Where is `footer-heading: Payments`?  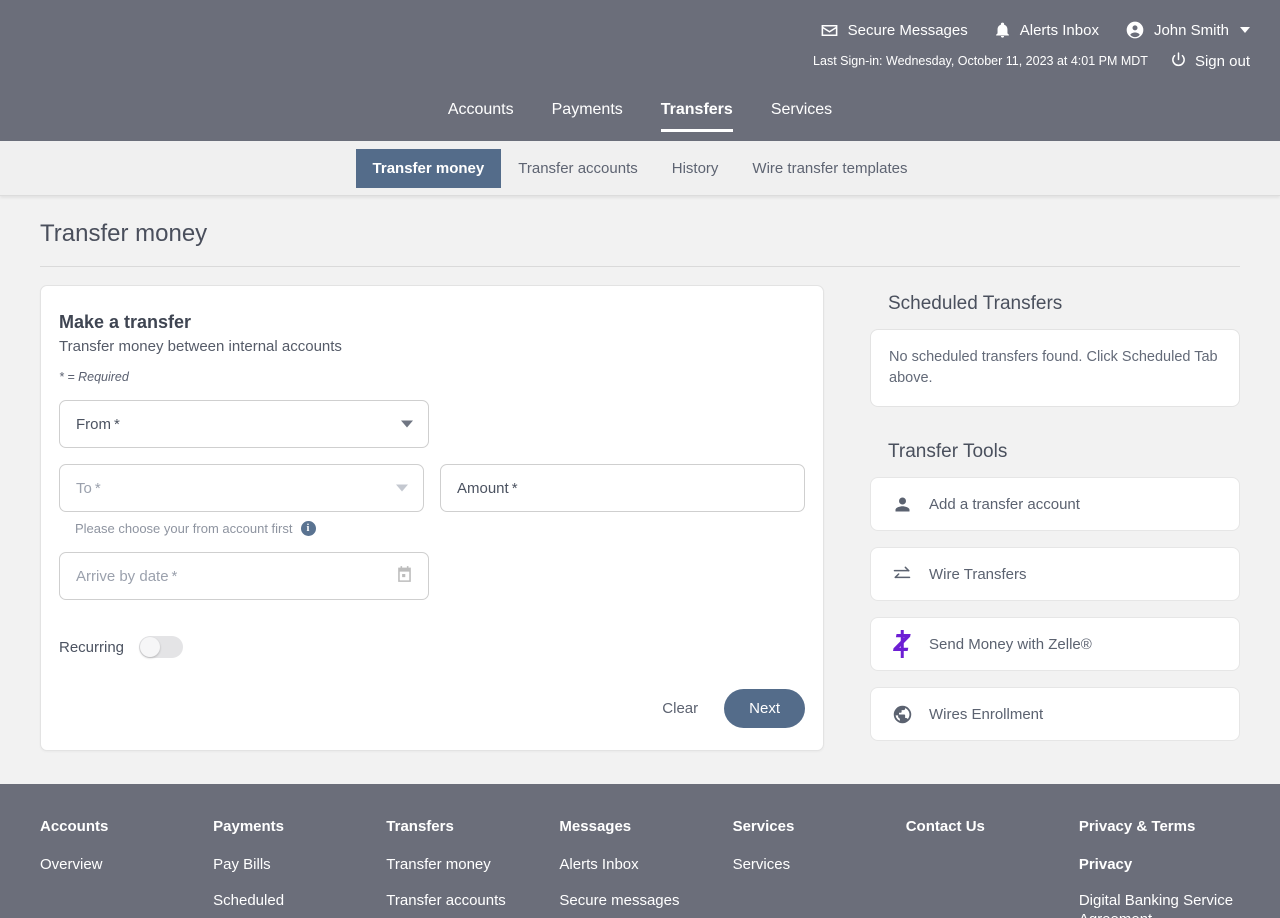
footer-heading: Payments is located at coordinates (249, 827).